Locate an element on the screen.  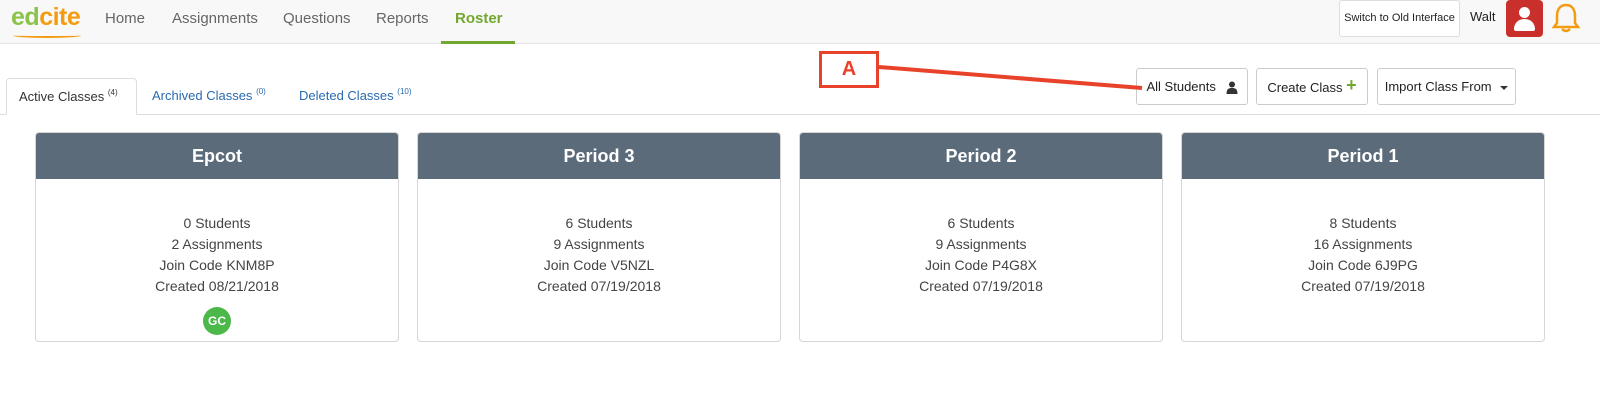
class-students: 8 Students is located at coordinates (1363, 223).